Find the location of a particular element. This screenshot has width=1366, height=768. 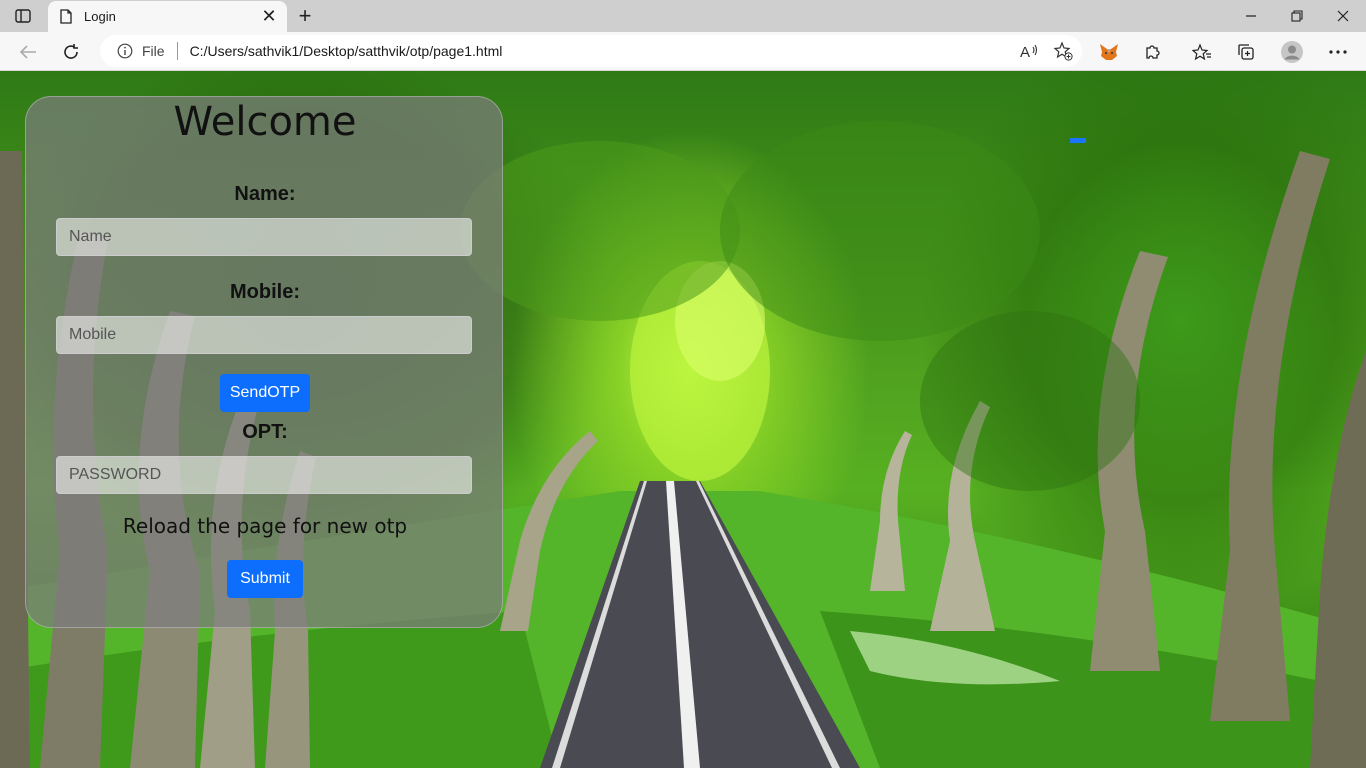

browser-tab-bar: Login ✕ + is located at coordinates (683, 16).